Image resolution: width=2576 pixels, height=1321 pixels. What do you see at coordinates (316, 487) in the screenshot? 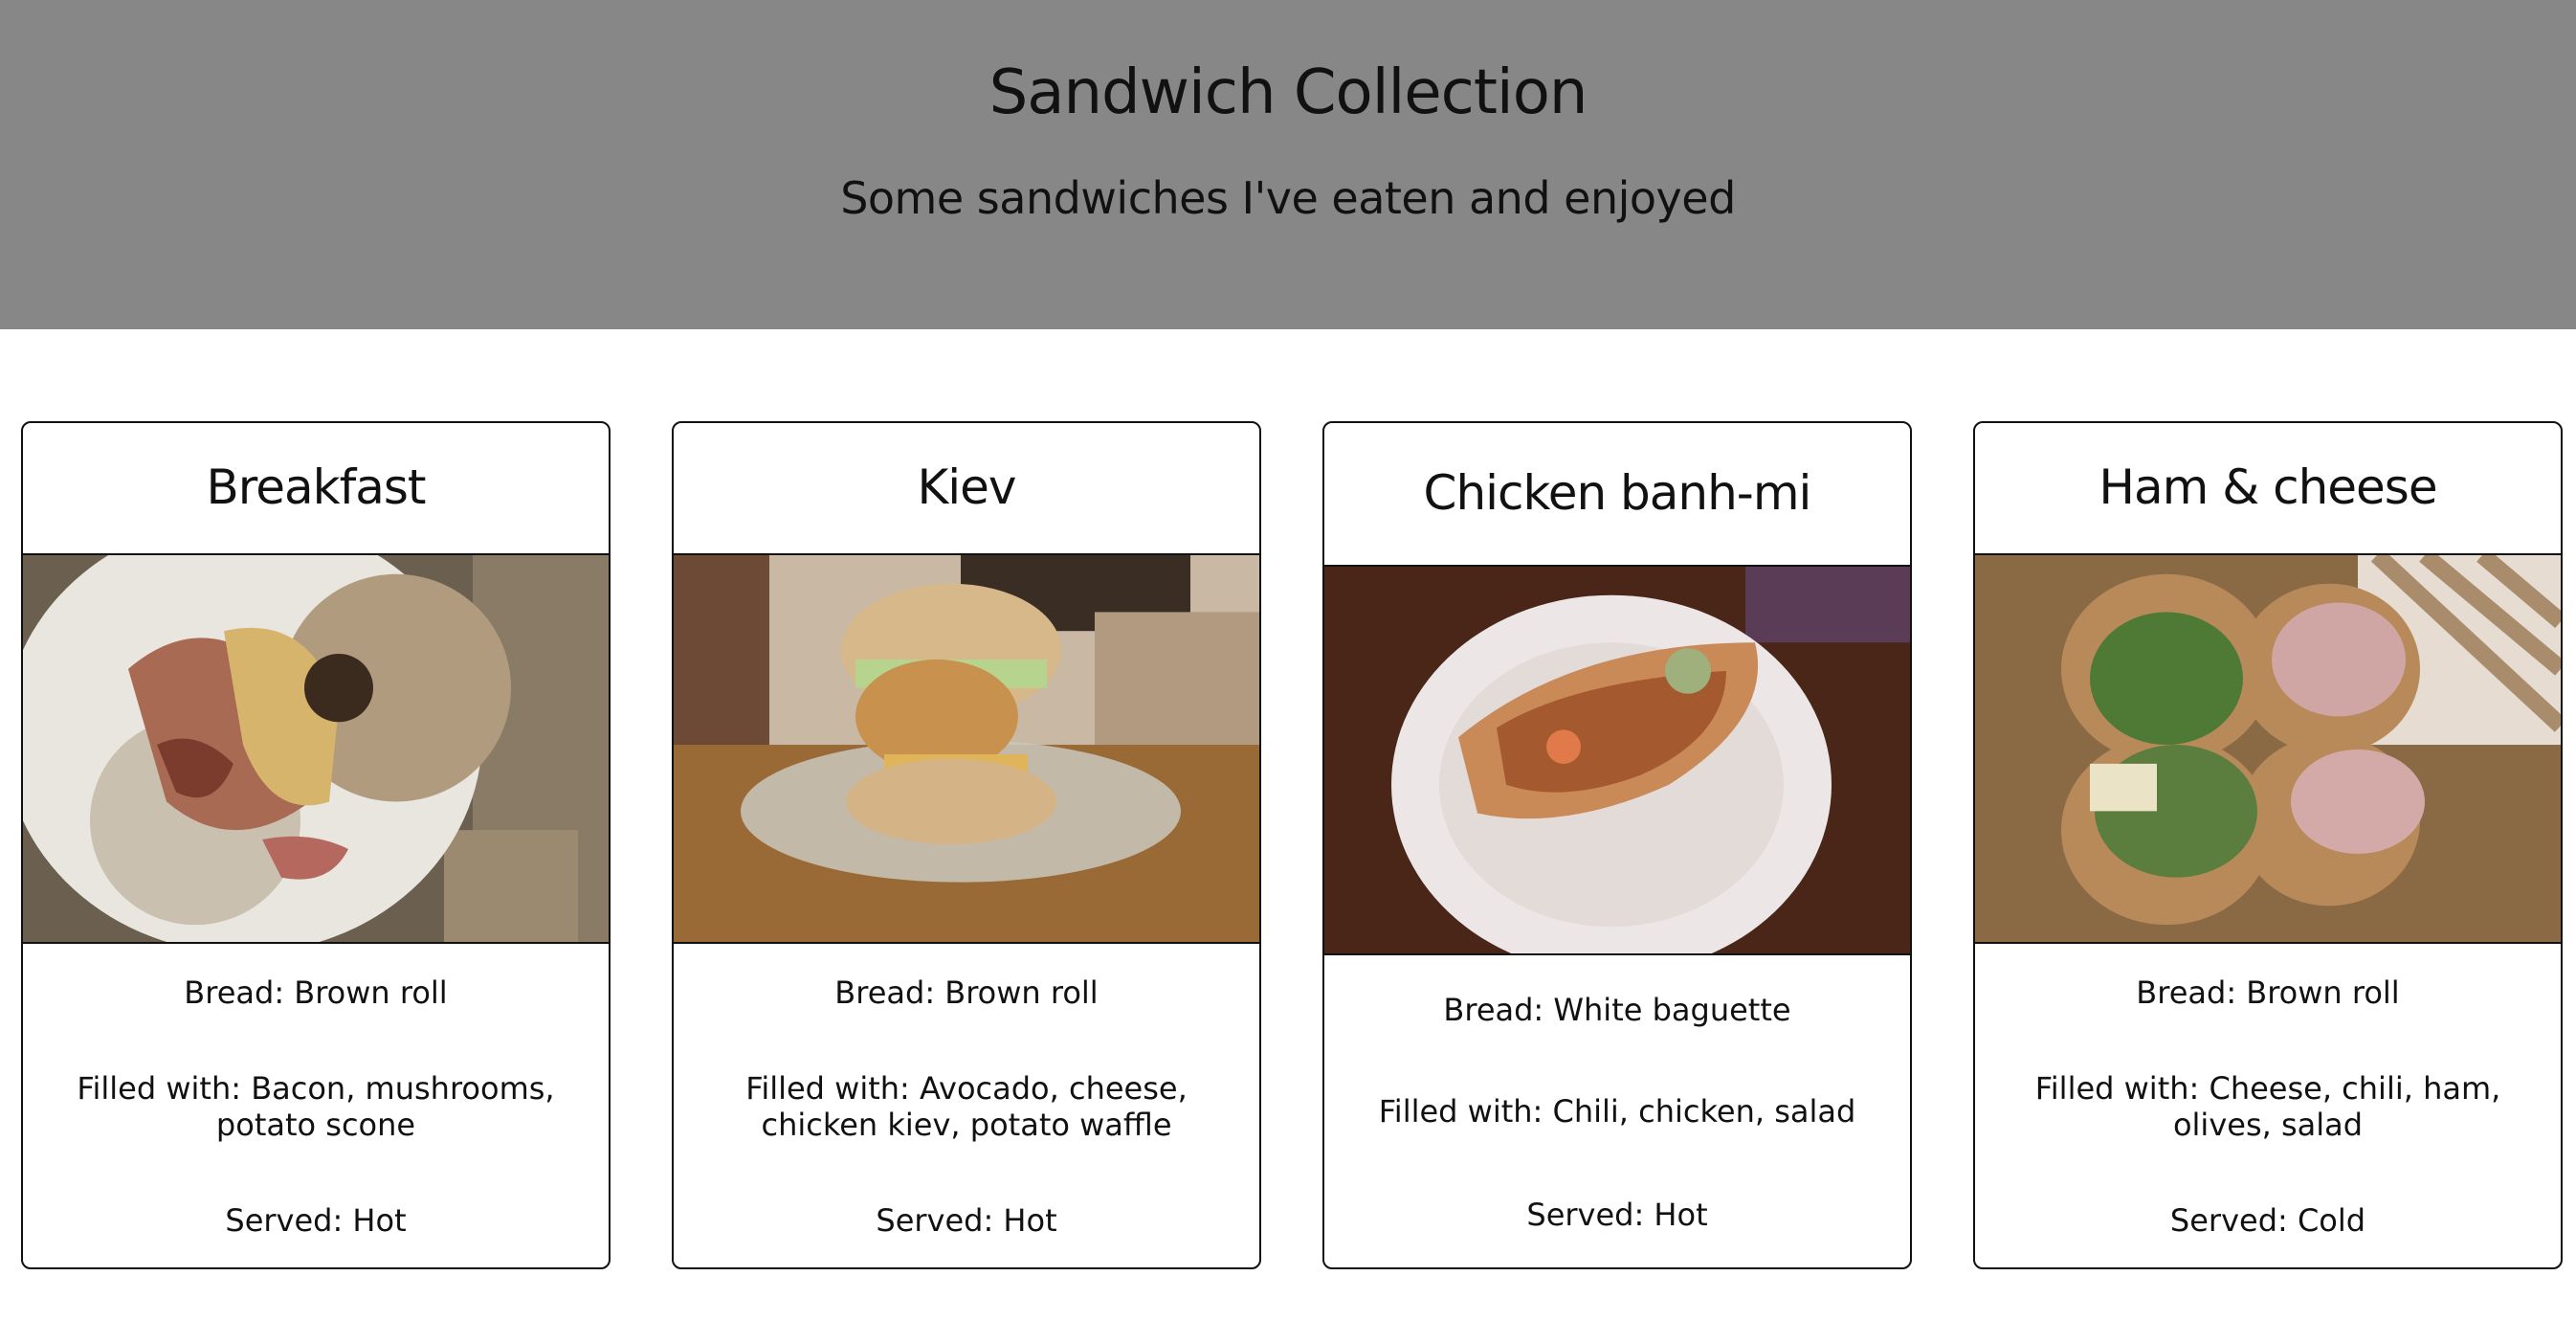
I see `card-title: Breakfast` at bounding box center [316, 487].